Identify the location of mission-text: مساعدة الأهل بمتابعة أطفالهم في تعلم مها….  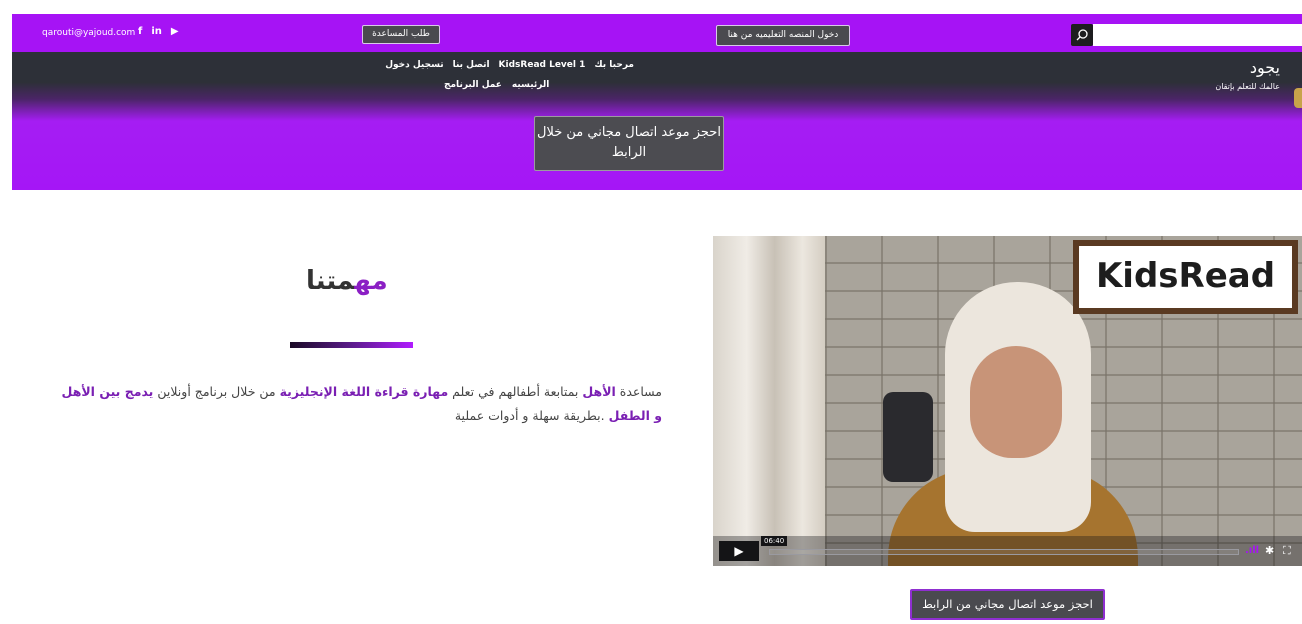
(357, 404).